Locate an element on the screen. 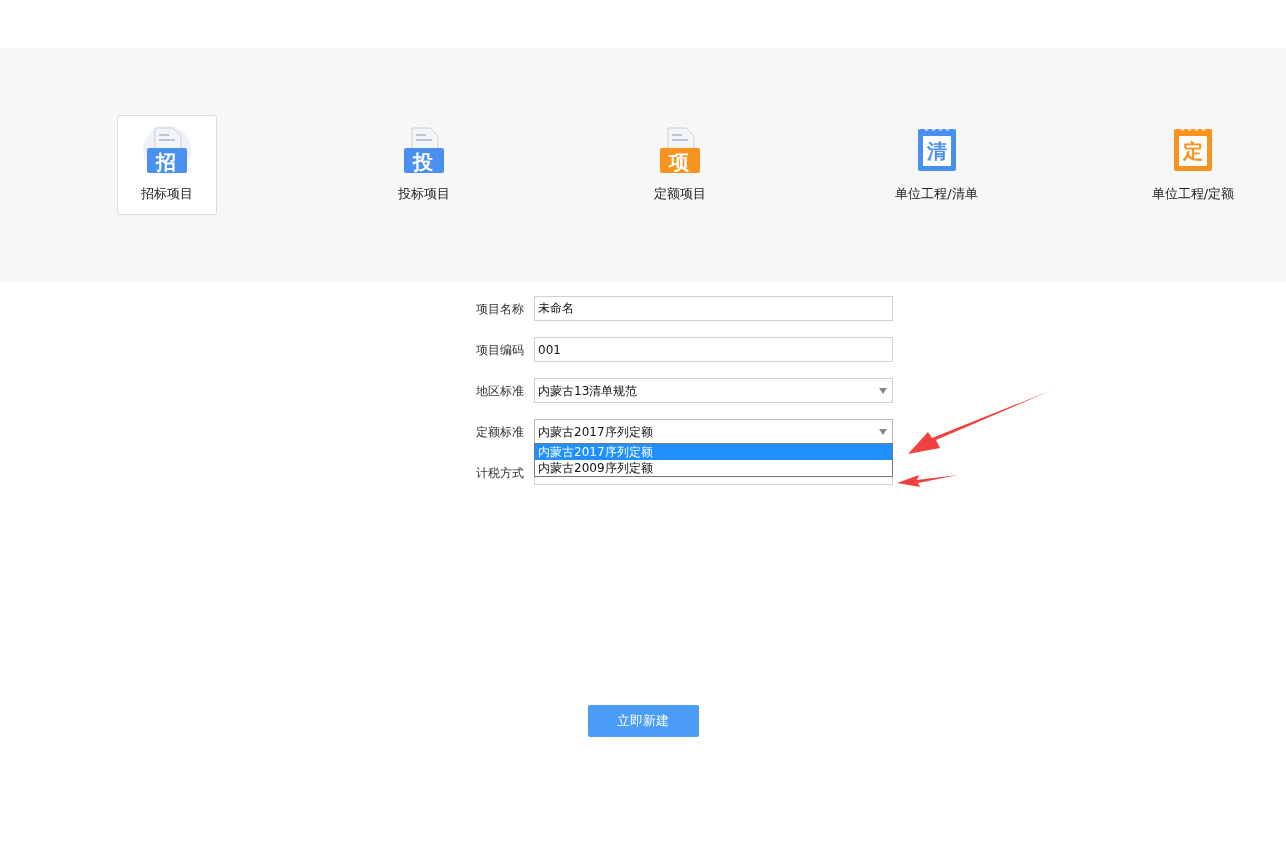 The height and width of the screenshot is (863, 1286). select-field: 内蒙古13清单规范 is located at coordinates (713, 390).